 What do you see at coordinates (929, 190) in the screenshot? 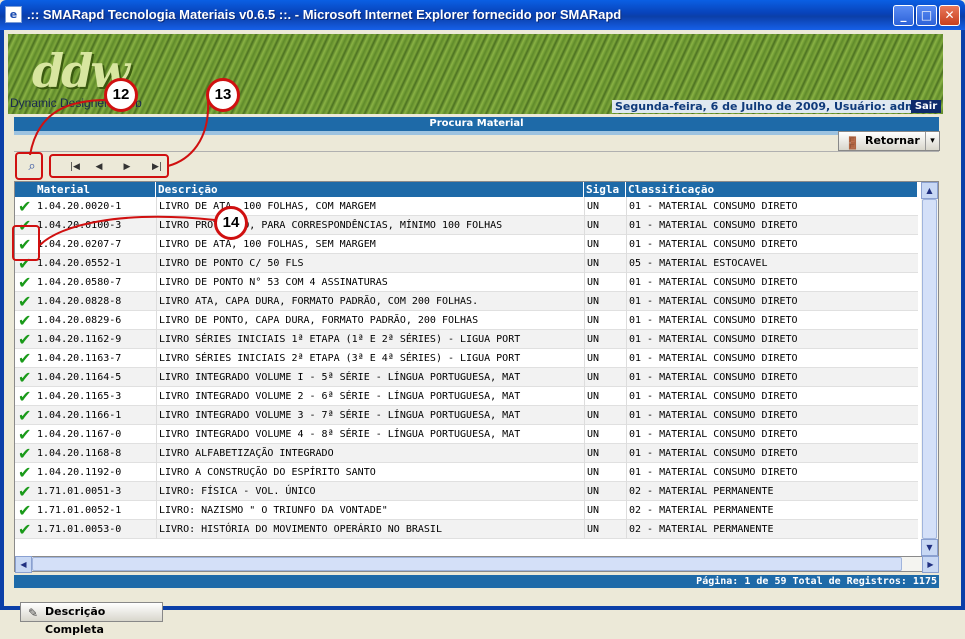
I see `scroll-up-icon: ▲` at bounding box center [929, 190].